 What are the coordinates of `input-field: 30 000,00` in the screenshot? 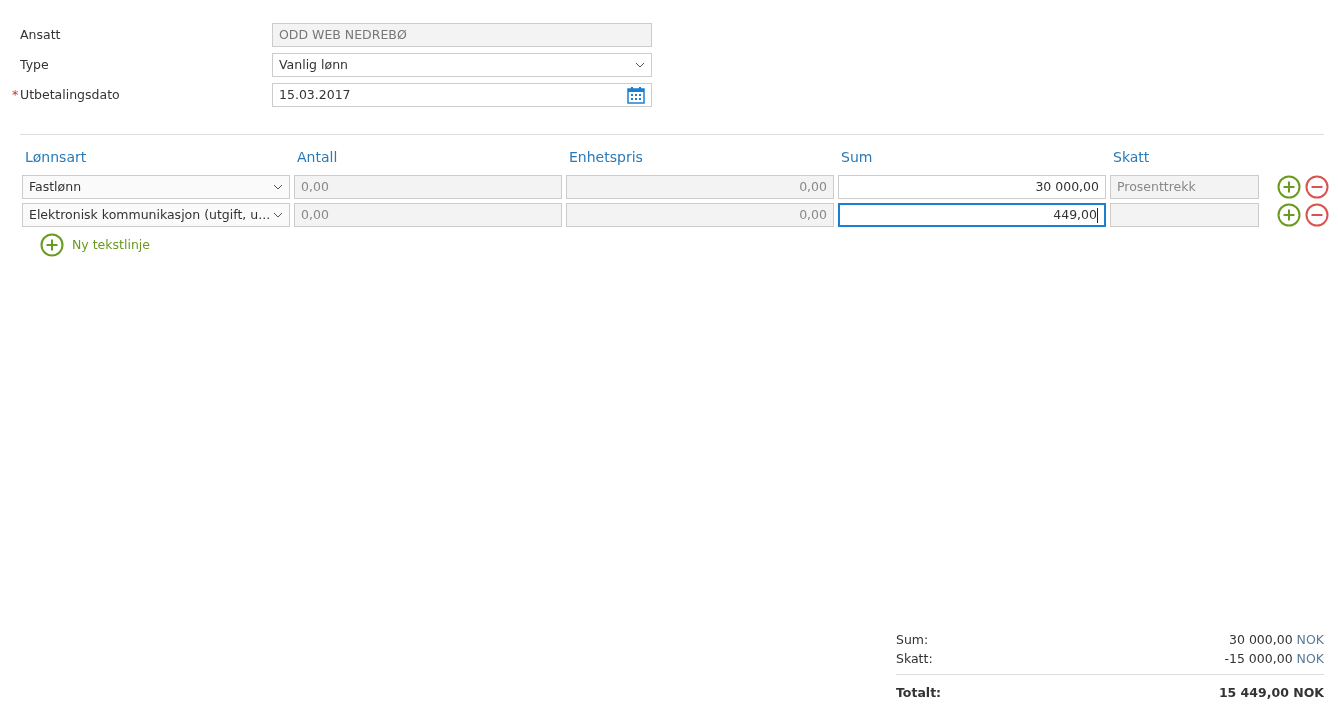 It's located at (972, 187).